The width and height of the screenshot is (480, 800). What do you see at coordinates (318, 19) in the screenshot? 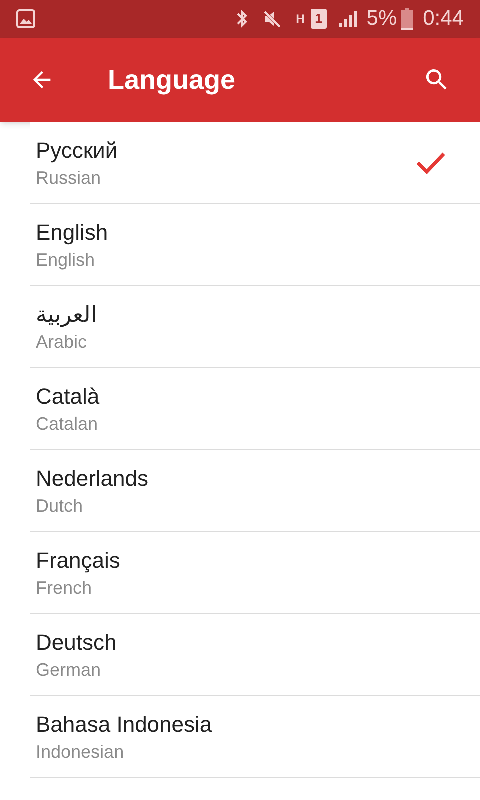
I see `sim-indicator: 1` at bounding box center [318, 19].